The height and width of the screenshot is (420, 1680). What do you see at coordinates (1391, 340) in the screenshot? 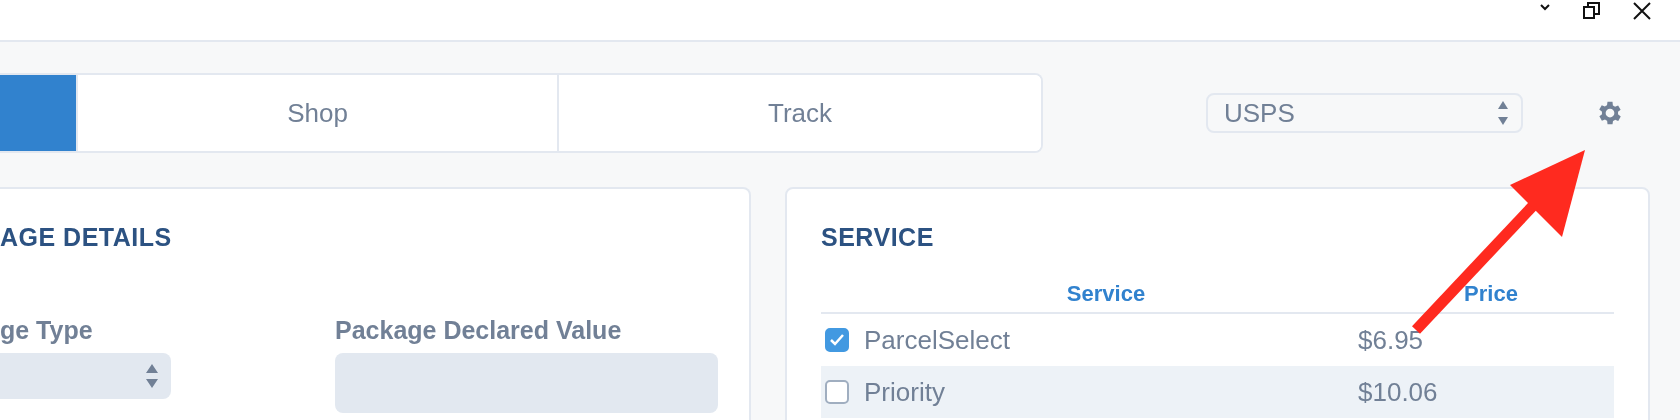
I see `service-price: $6.95` at bounding box center [1391, 340].